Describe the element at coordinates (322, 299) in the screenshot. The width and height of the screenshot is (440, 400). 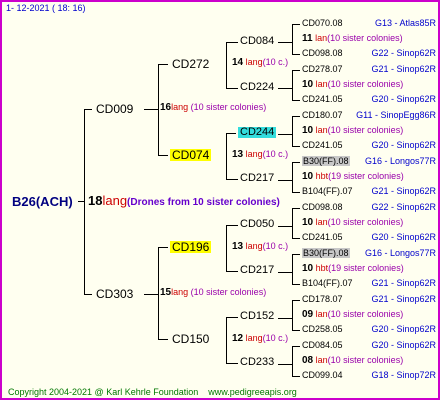
I see `gen4-queen-name: CD178.07` at that location.